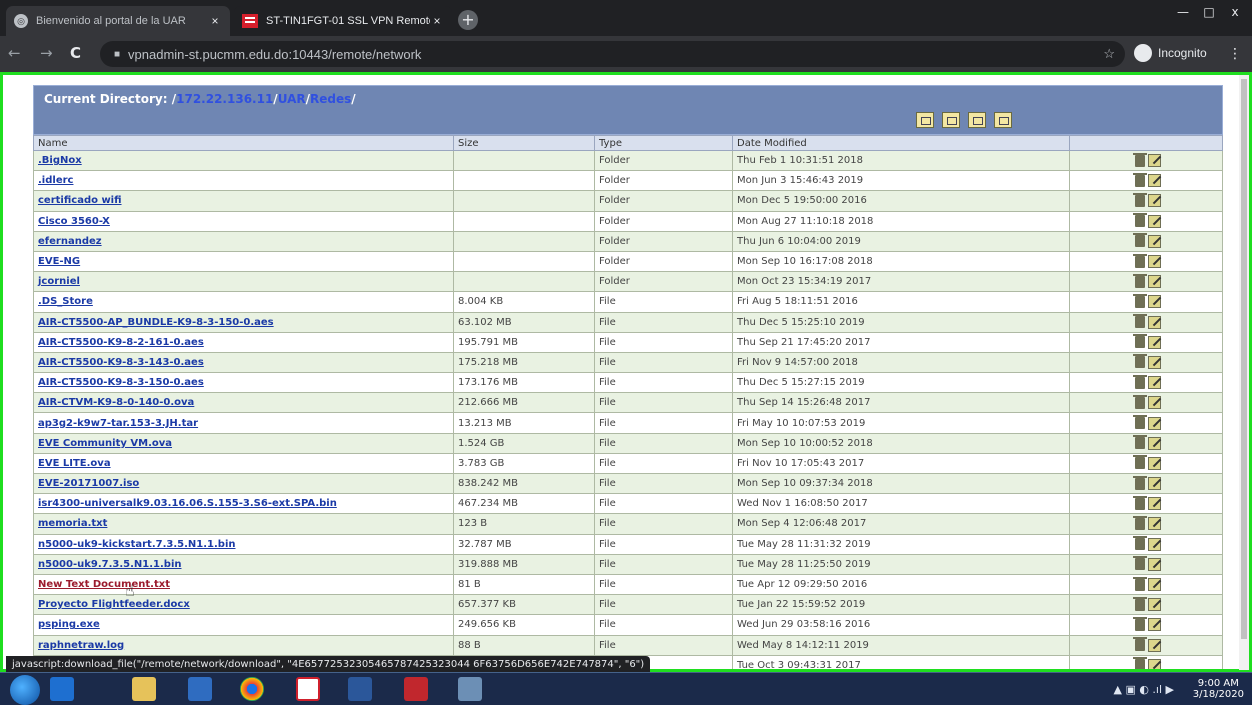  I want to click on page-scrollbar, so click(1244, 372).